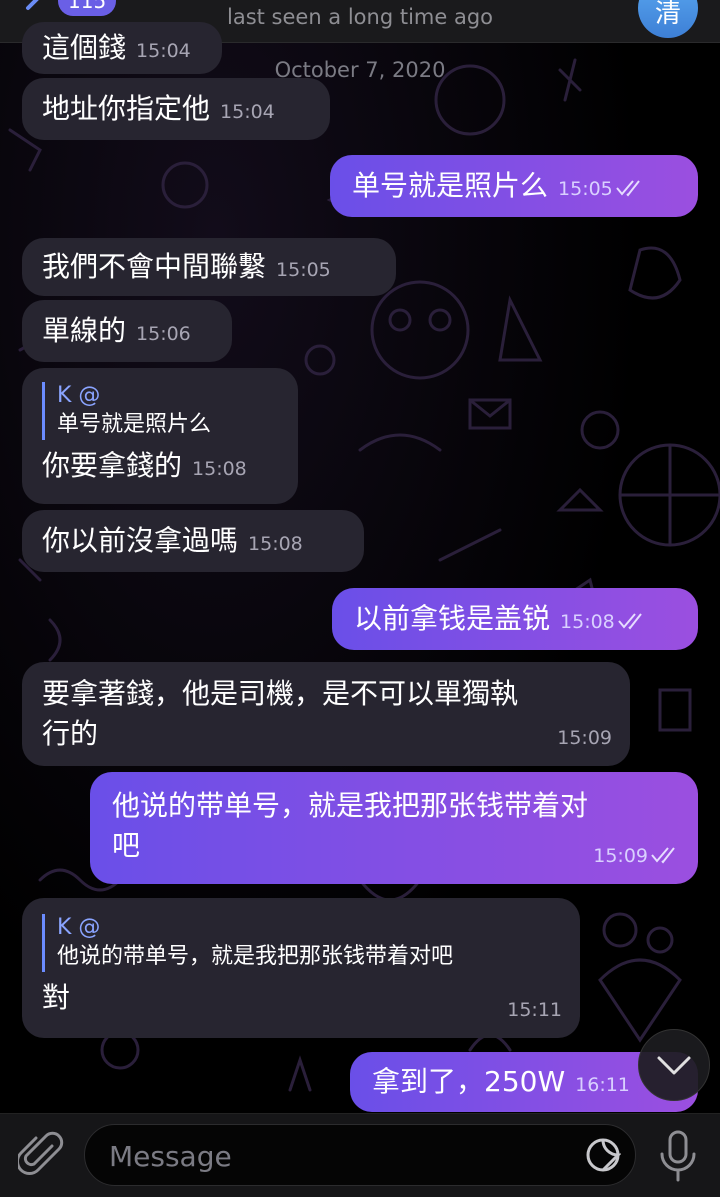 This screenshot has width=720, height=1197. Describe the element at coordinates (302, 943) in the screenshot. I see `reply-quote: K @ 他说的带单号，就是我把那张钱带着对吧` at that location.